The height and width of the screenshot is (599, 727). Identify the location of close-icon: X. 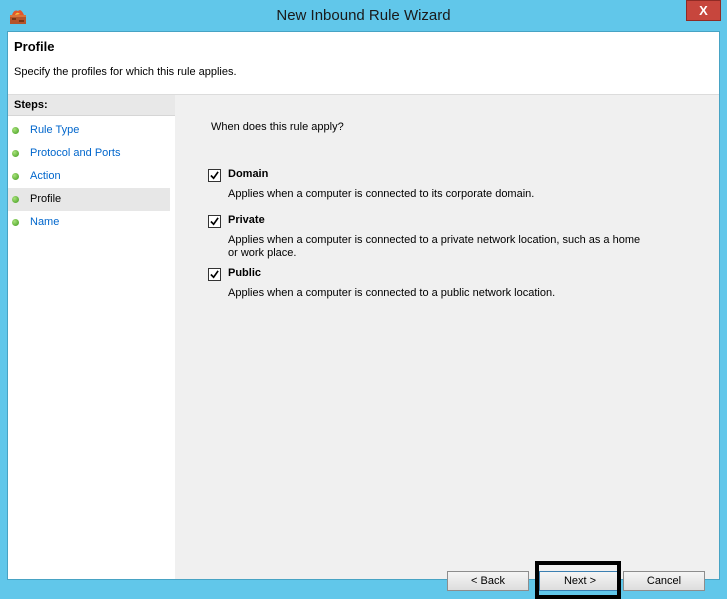
(703, 10).